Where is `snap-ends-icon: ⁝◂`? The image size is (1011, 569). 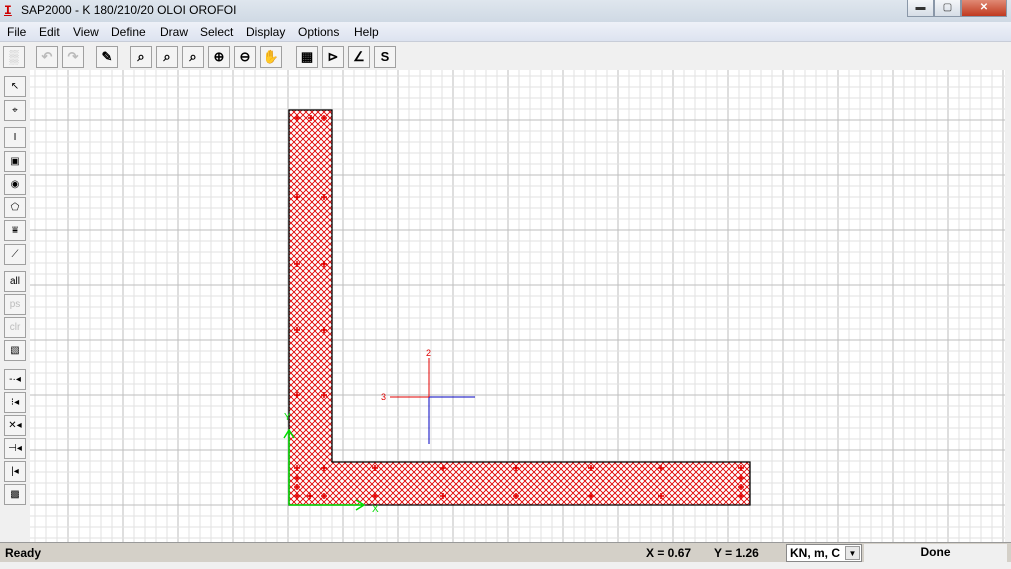 snap-ends-icon: ⁝◂ is located at coordinates (15, 402).